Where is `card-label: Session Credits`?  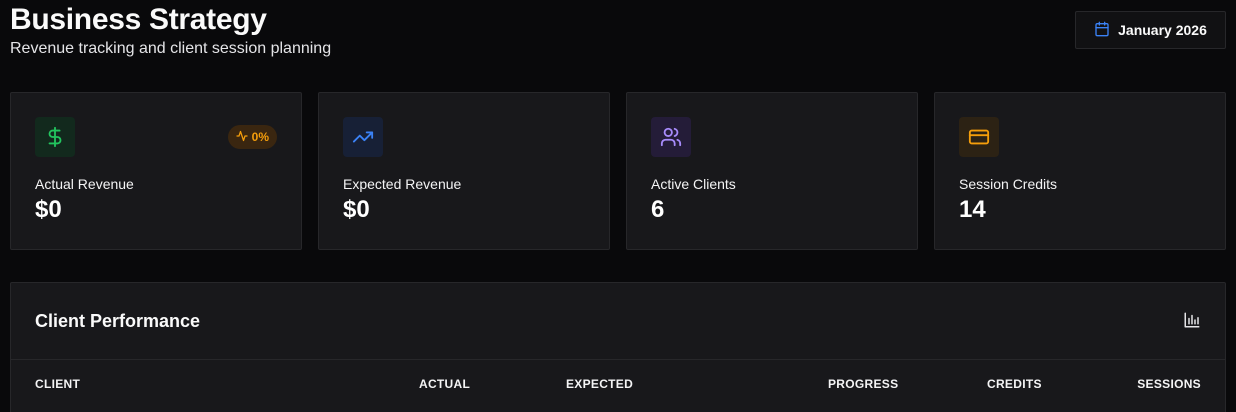
card-label: Session Credits is located at coordinates (1008, 184).